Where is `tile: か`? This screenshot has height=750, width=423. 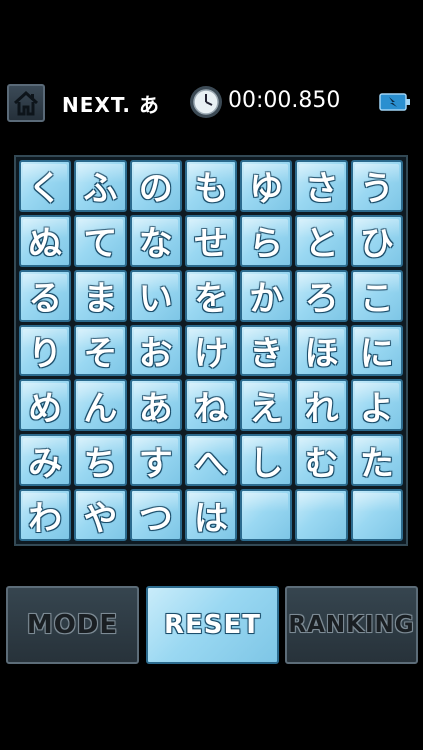 tile: か is located at coordinates (266, 295).